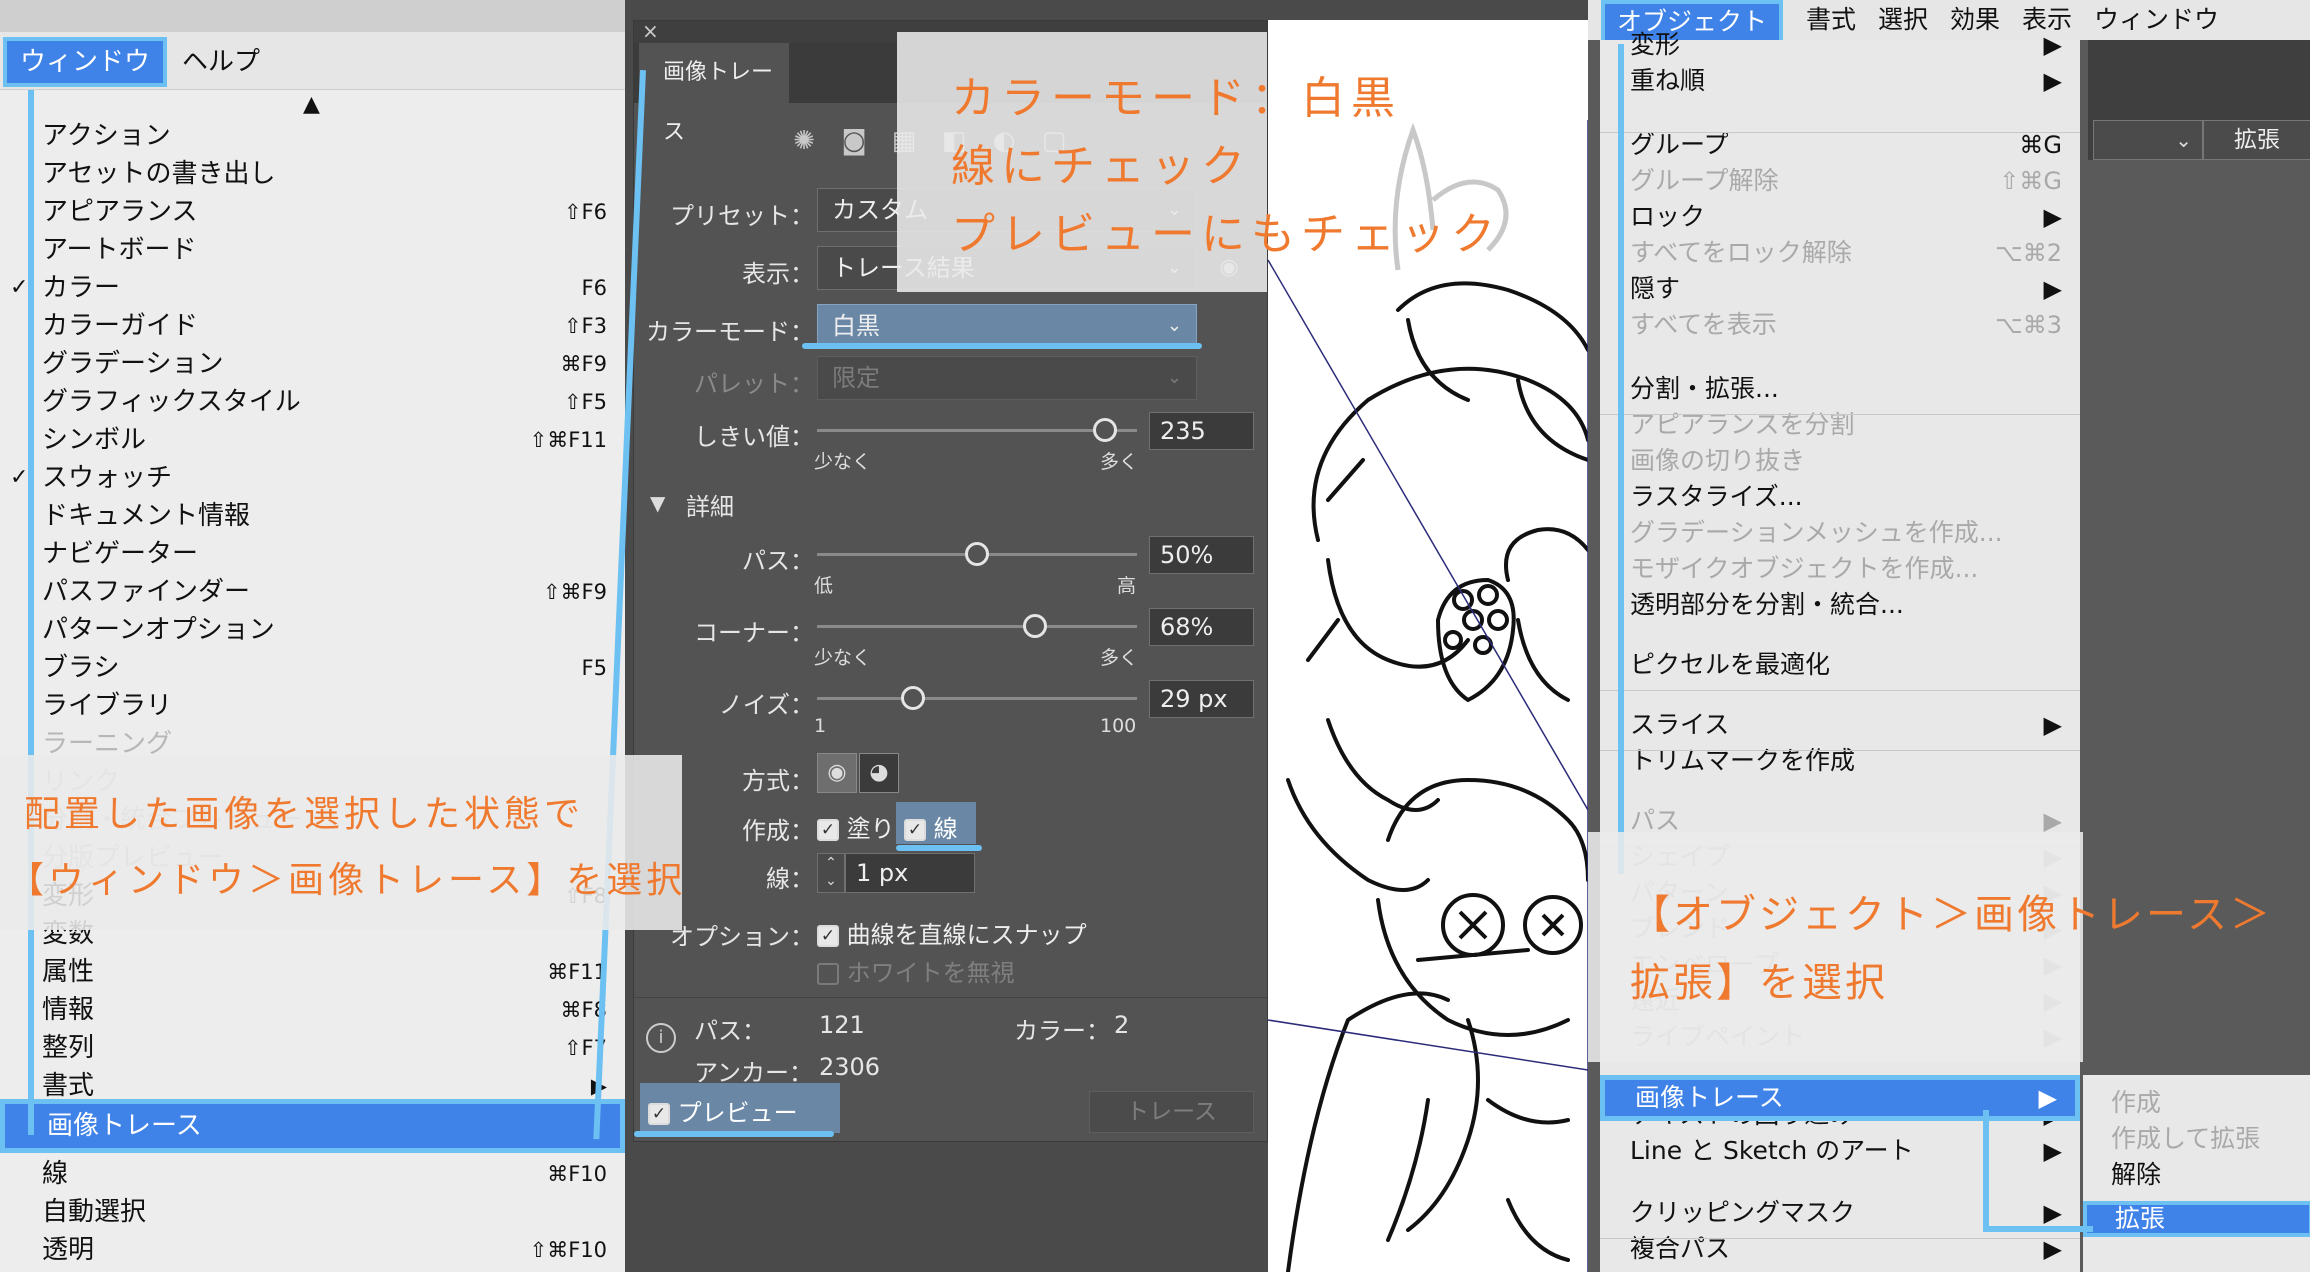  Describe the element at coordinates (1201, 431) in the screenshot. I see `threshold-input: 235` at that location.